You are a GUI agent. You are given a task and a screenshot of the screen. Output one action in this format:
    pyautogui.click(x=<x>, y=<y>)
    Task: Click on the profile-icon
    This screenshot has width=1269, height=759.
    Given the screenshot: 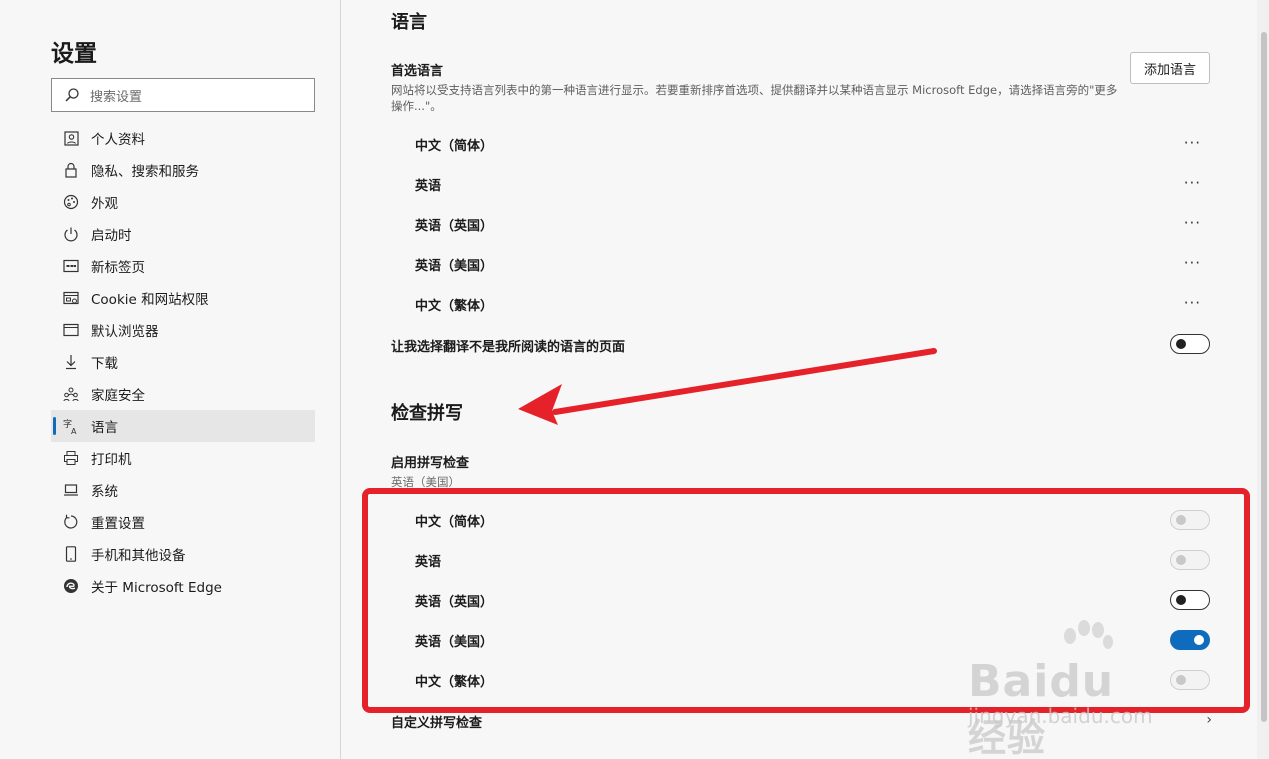 What is the action you would take?
    pyautogui.click(x=71, y=138)
    